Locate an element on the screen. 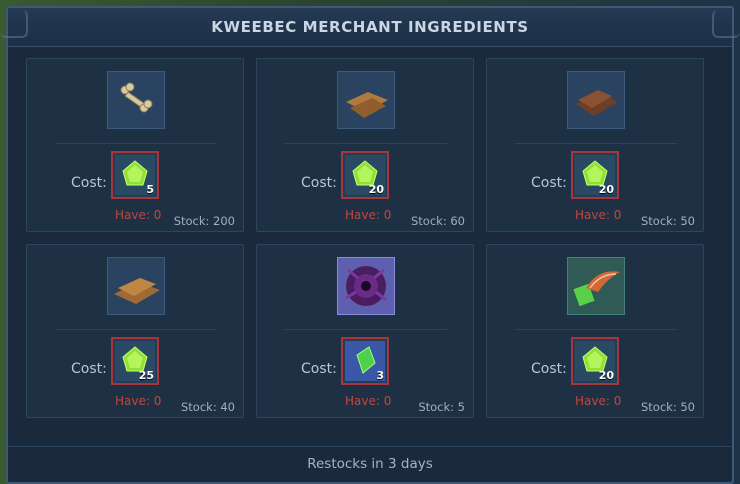 The height and width of the screenshot is (484, 740). panel-header: KWEEBEC MERCHANT INGREDIENTS is located at coordinates (370, 27).